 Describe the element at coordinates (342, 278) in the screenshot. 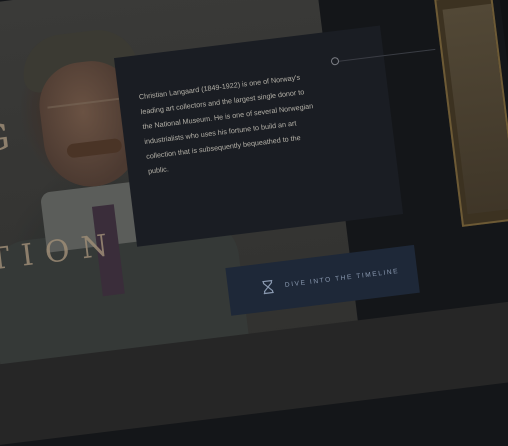

I see `timeline-button-label: DIVE INTO THE TIMELINE` at that location.